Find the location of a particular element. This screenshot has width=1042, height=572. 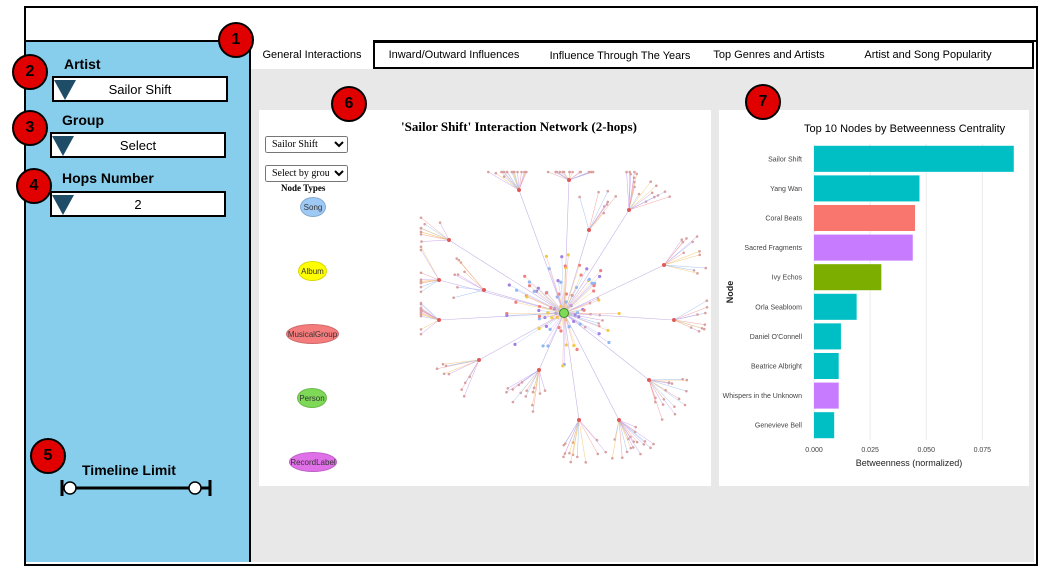

legend-recordlabel: RecordLabel is located at coordinates (313, 462).